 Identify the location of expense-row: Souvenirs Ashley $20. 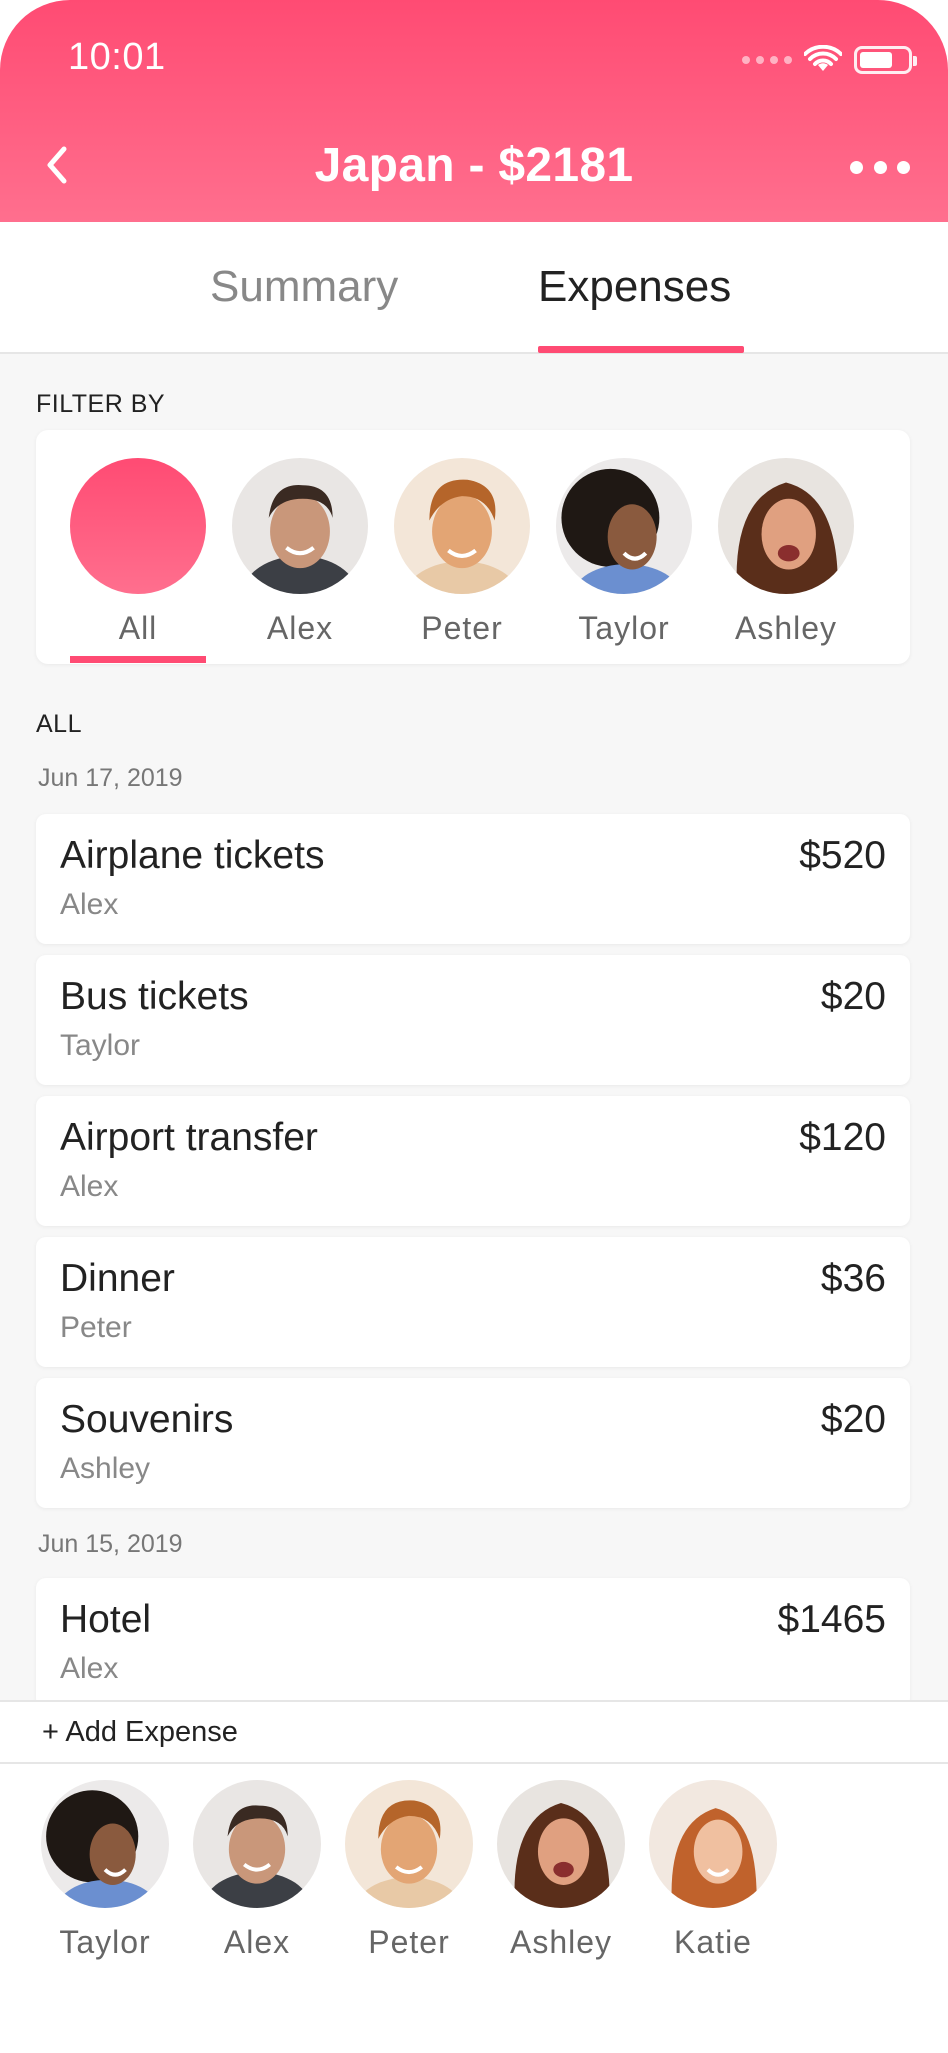
(473, 1443).